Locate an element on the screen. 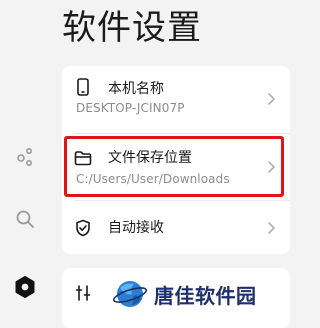 The image size is (320, 328). highlight-box is located at coordinates (174, 166).